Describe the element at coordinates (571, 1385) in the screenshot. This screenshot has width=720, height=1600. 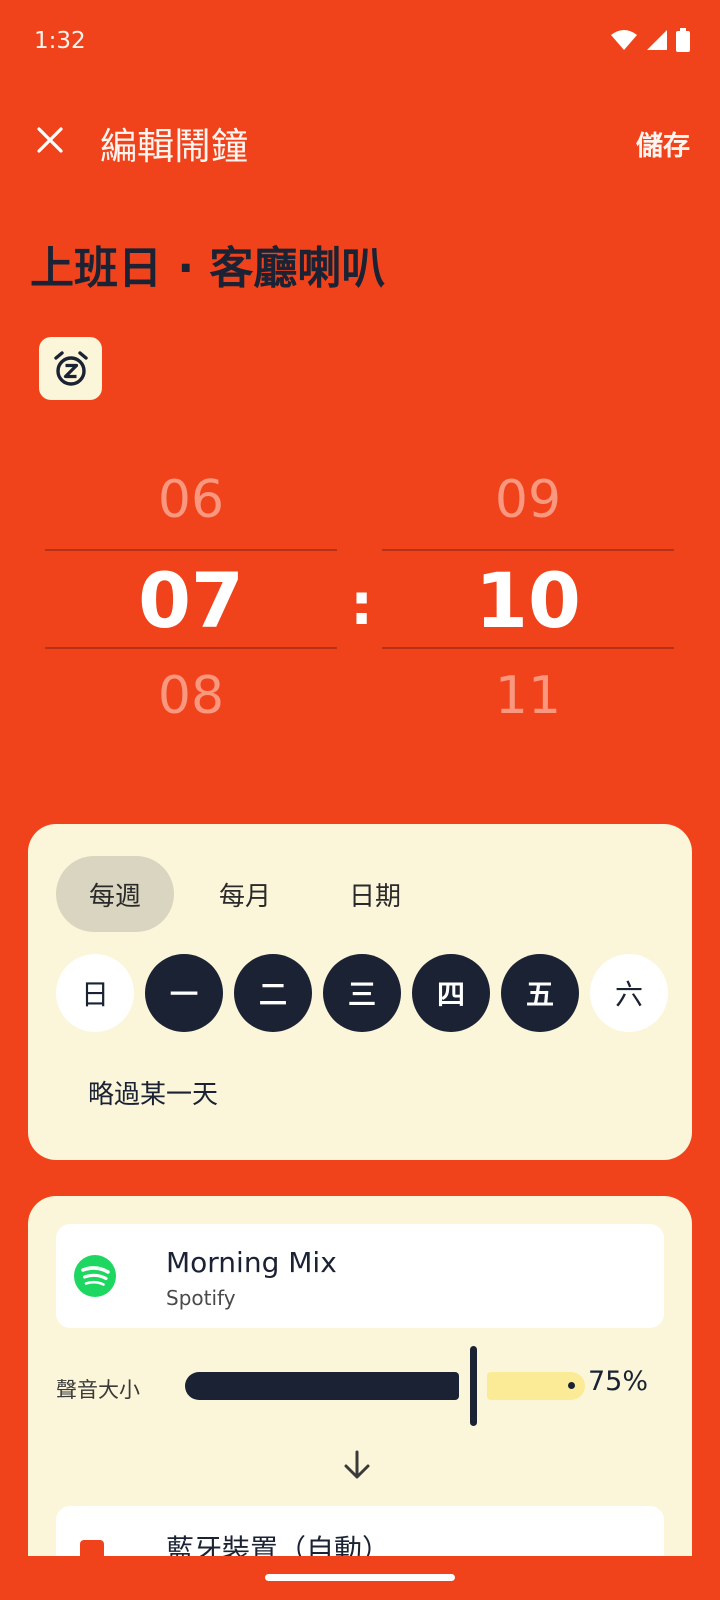
I see `volume-stop-dot` at that location.